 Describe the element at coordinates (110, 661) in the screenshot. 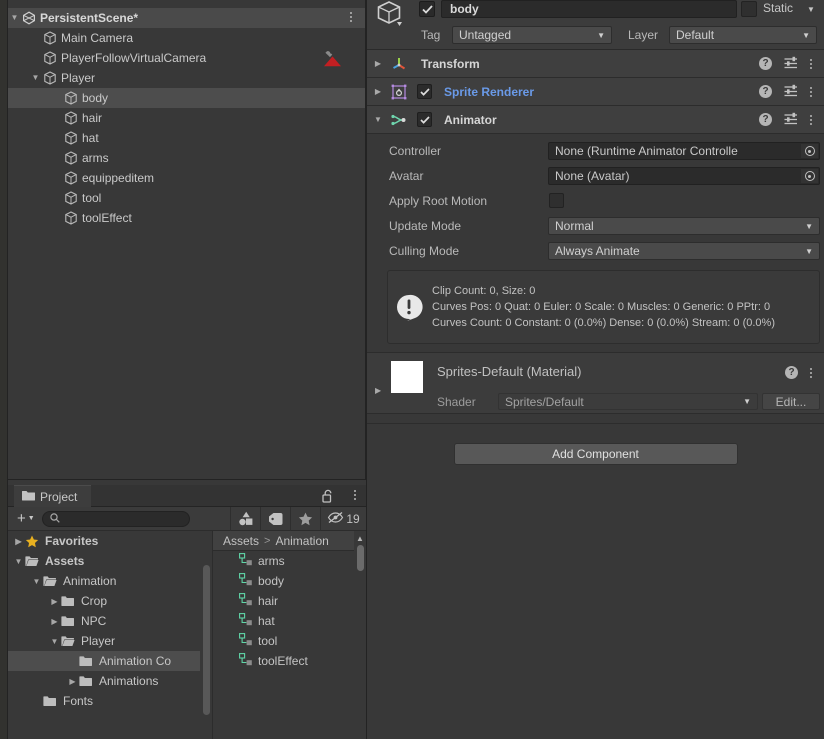

I see `project-tree-item-animation-co: Animation Co` at that location.